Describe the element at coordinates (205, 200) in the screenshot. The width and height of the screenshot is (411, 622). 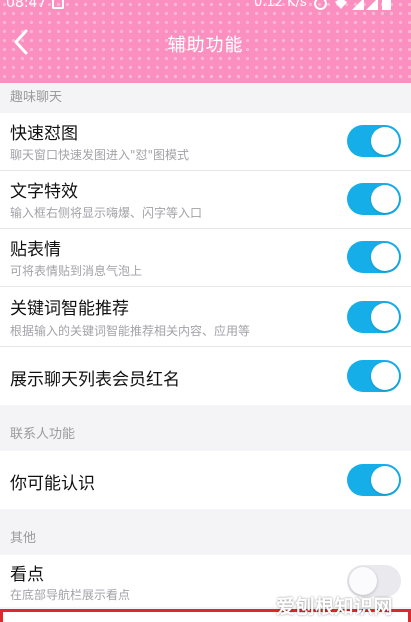
I see `setting-row-text-effects: 文字特效 输入框右侧将显示嗨爆、闪字等入口` at that location.